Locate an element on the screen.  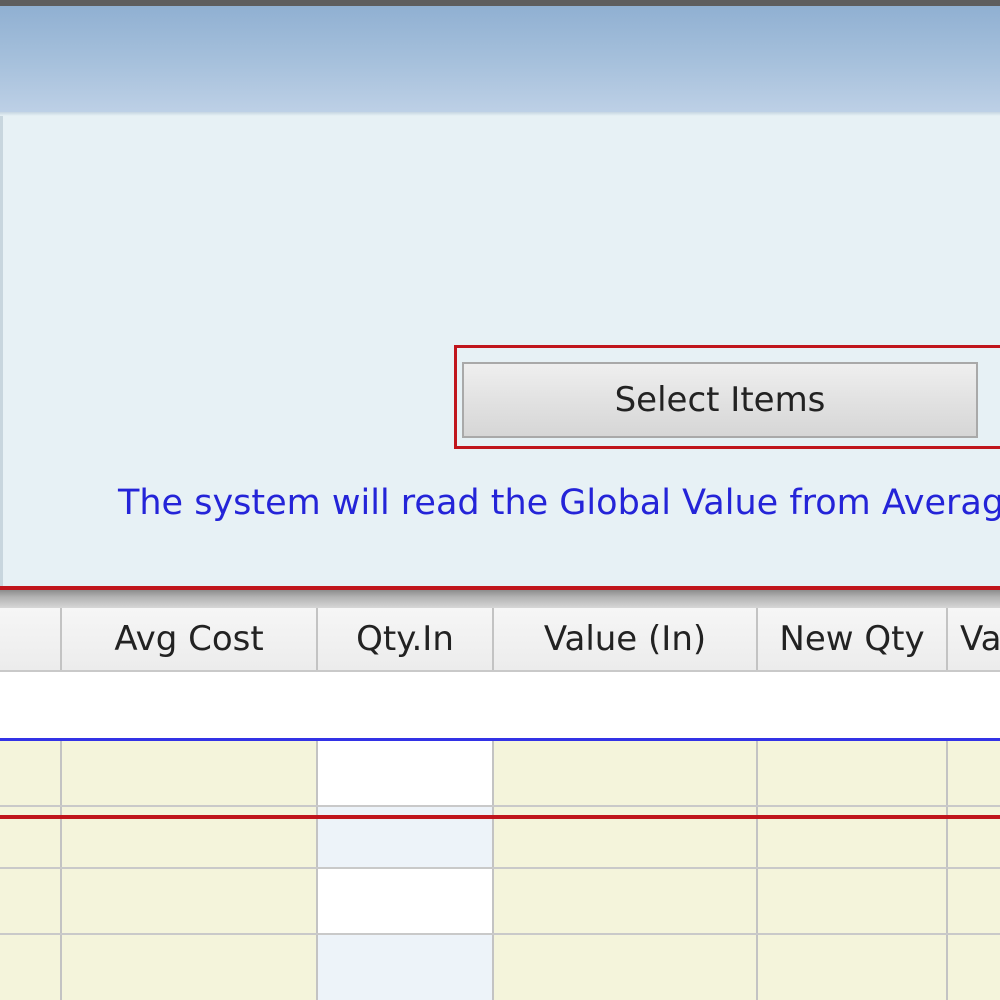
column-header-first is located at coordinates (31, 639).